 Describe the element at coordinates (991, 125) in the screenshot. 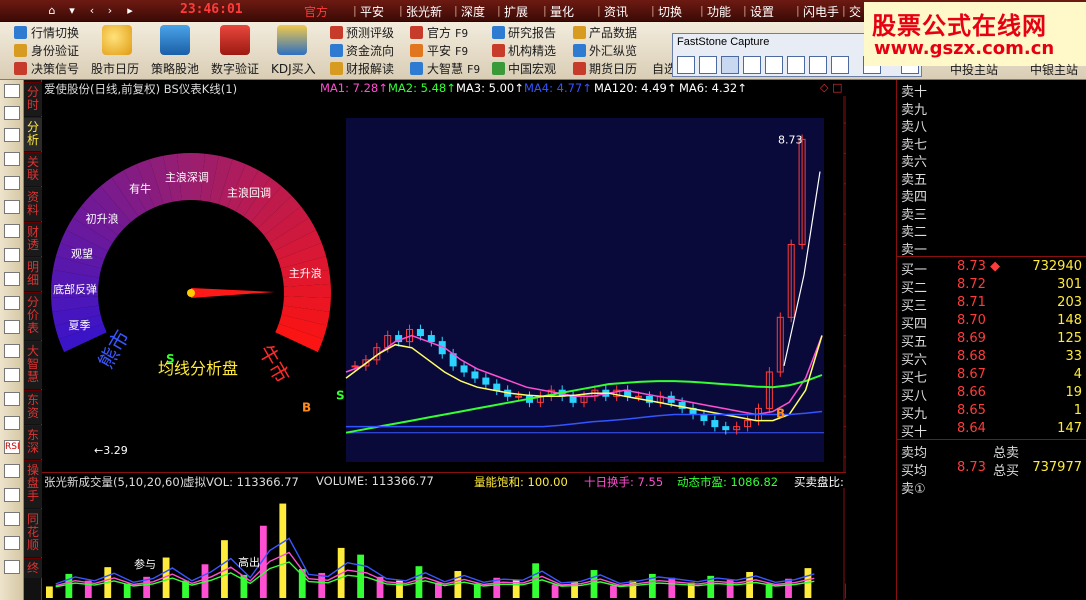

I see `order-book-sell-row: 卖八` at that location.